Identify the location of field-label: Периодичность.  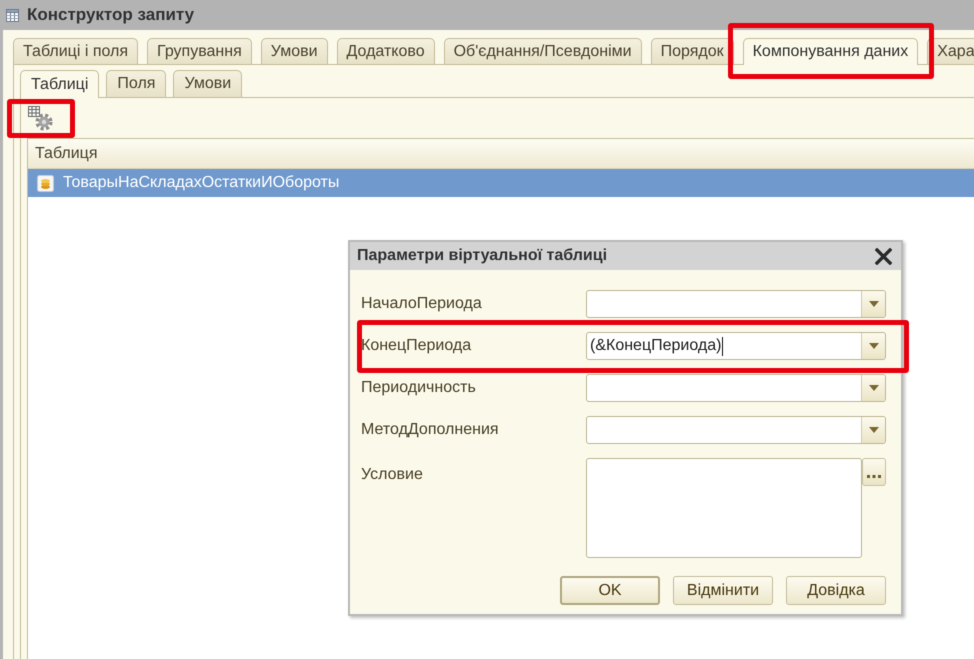
(419, 388).